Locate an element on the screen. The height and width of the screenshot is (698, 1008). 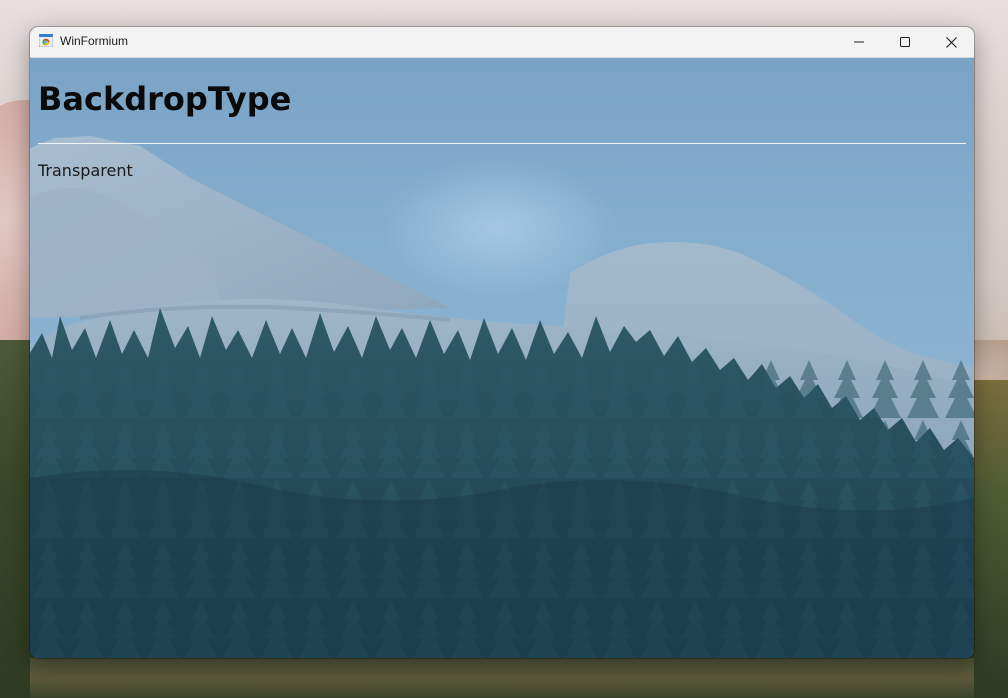
minimize-icon is located at coordinates (859, 42).